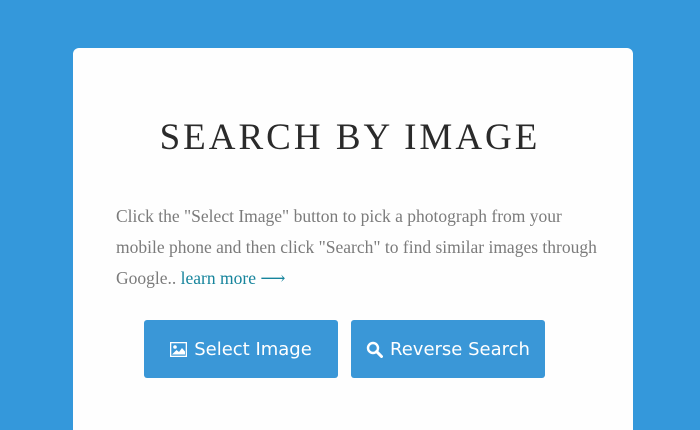  What do you see at coordinates (460, 349) in the screenshot?
I see `reverse-search-label: Reverse Search` at bounding box center [460, 349].